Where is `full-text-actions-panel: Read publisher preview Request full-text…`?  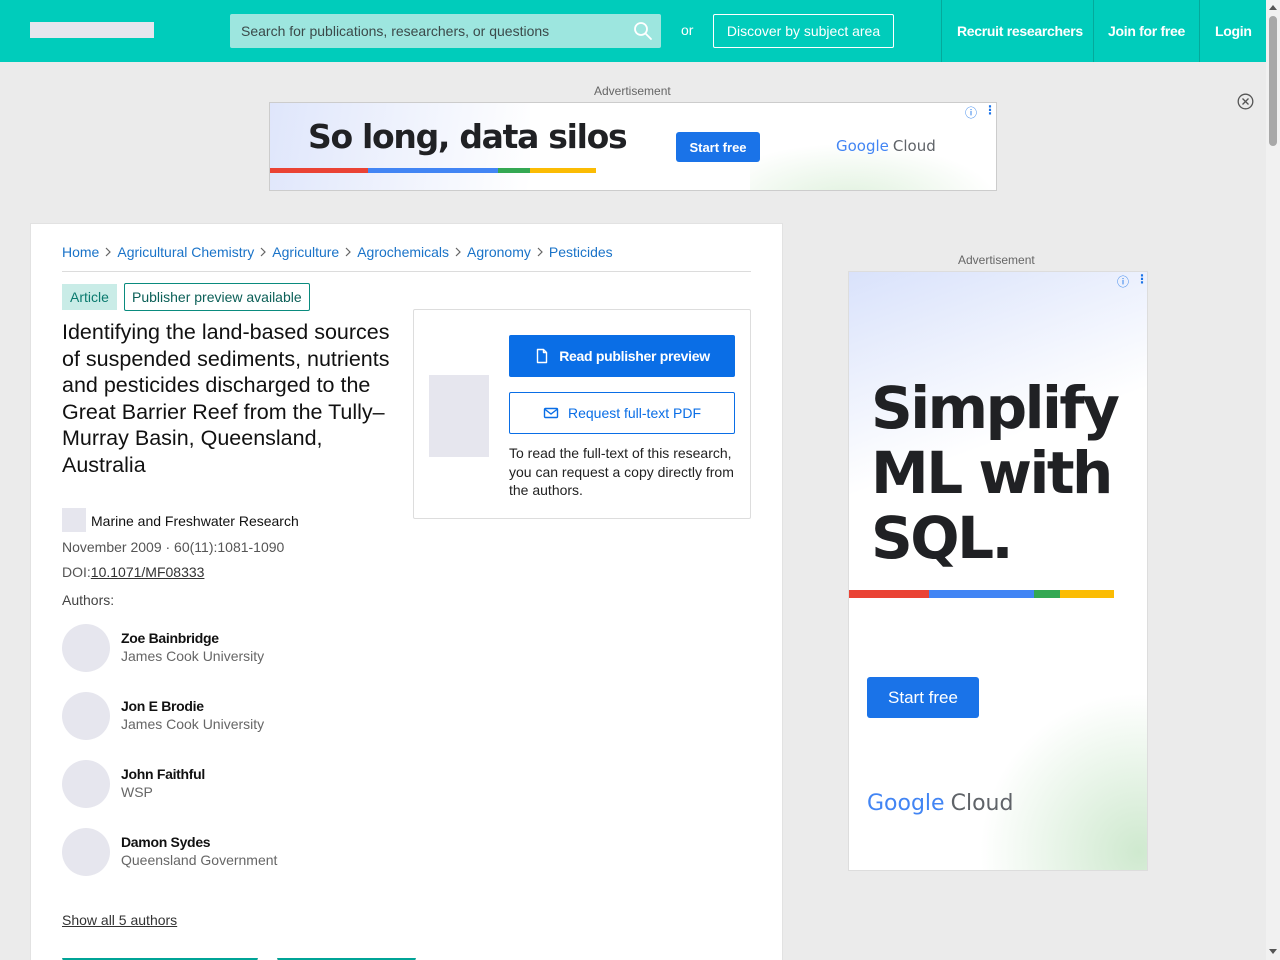
full-text-actions-panel: Read publisher preview Request full-text… is located at coordinates (582, 414).